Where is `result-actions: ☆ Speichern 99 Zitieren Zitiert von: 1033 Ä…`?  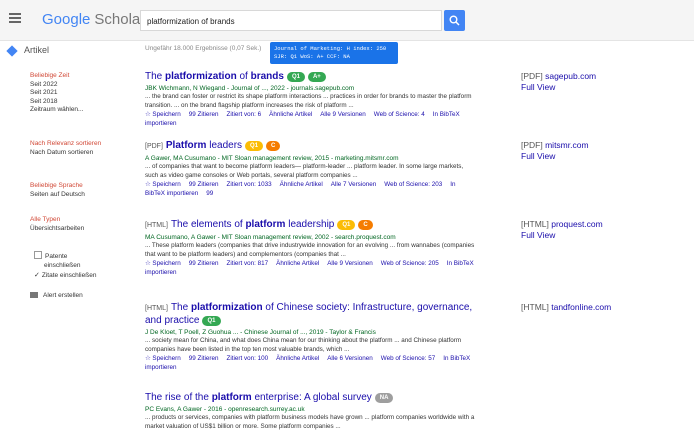
result-actions: ☆ Speichern 99 Zitieren Zitiert von: 1033 Ä… is located at coordinates (310, 189).